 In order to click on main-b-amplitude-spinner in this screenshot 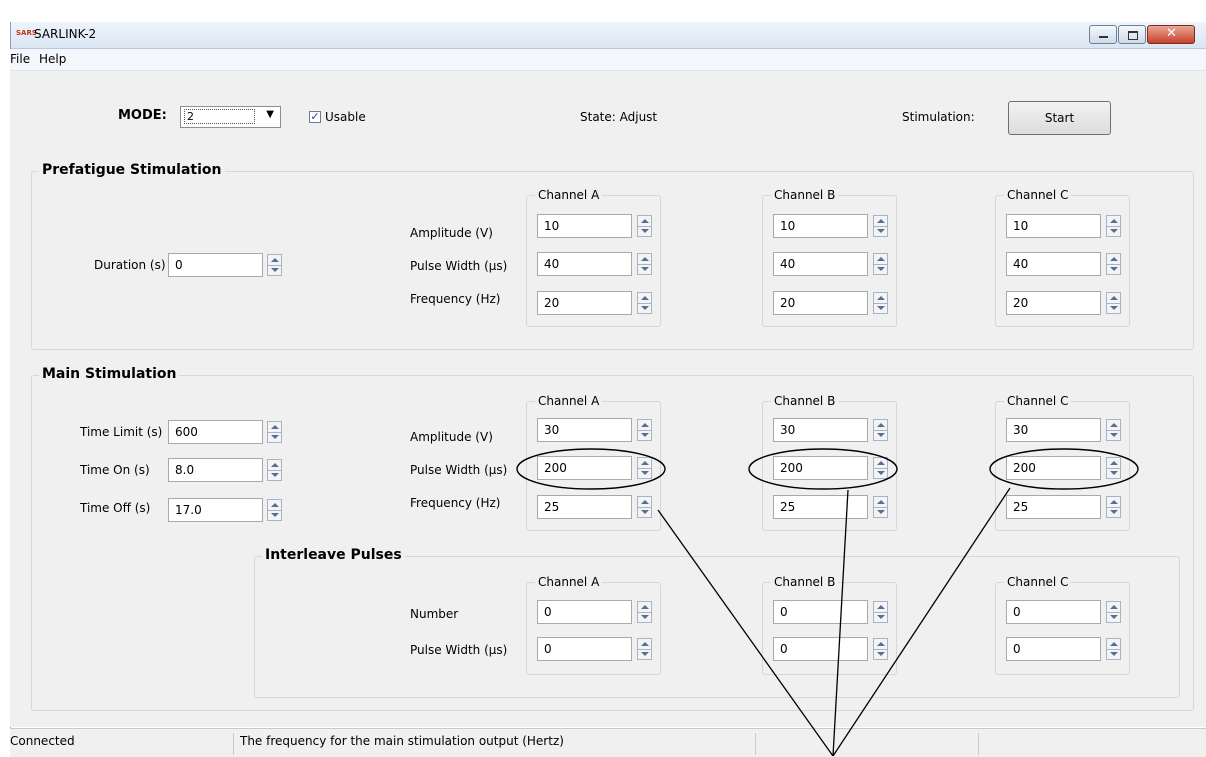, I will do `click(880, 430)`.